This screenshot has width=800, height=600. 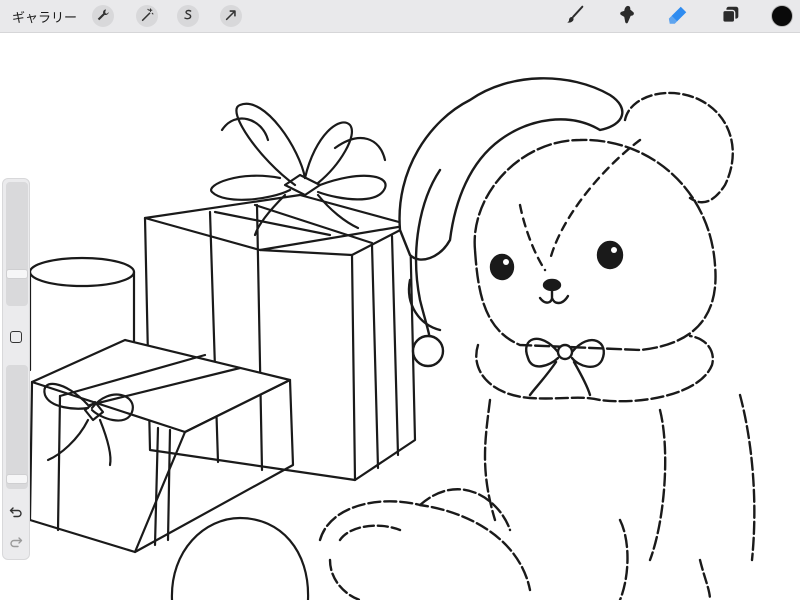 I want to click on eraser-icon, so click(x=678, y=17).